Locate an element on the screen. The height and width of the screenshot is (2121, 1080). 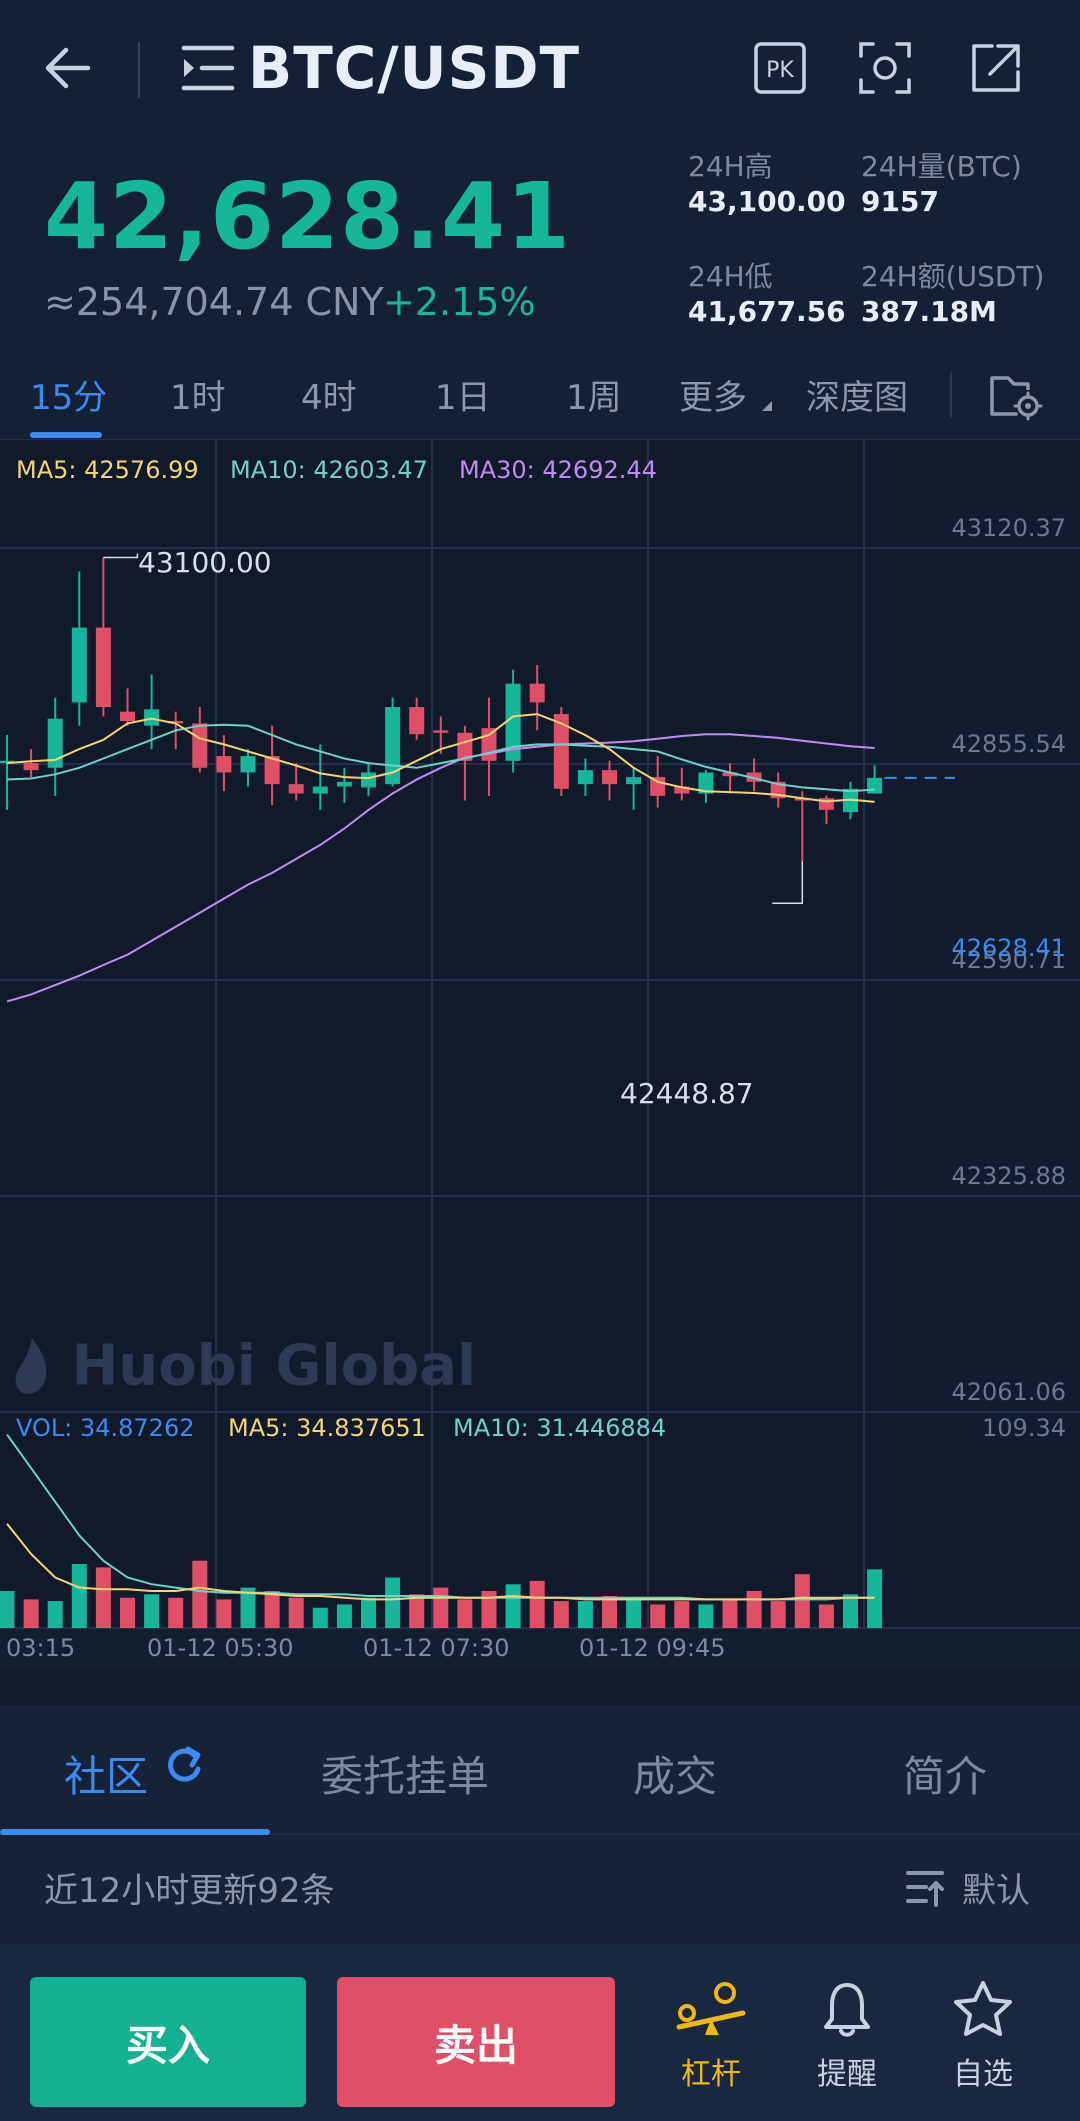
back-arrow-icon is located at coordinates (70, 68).